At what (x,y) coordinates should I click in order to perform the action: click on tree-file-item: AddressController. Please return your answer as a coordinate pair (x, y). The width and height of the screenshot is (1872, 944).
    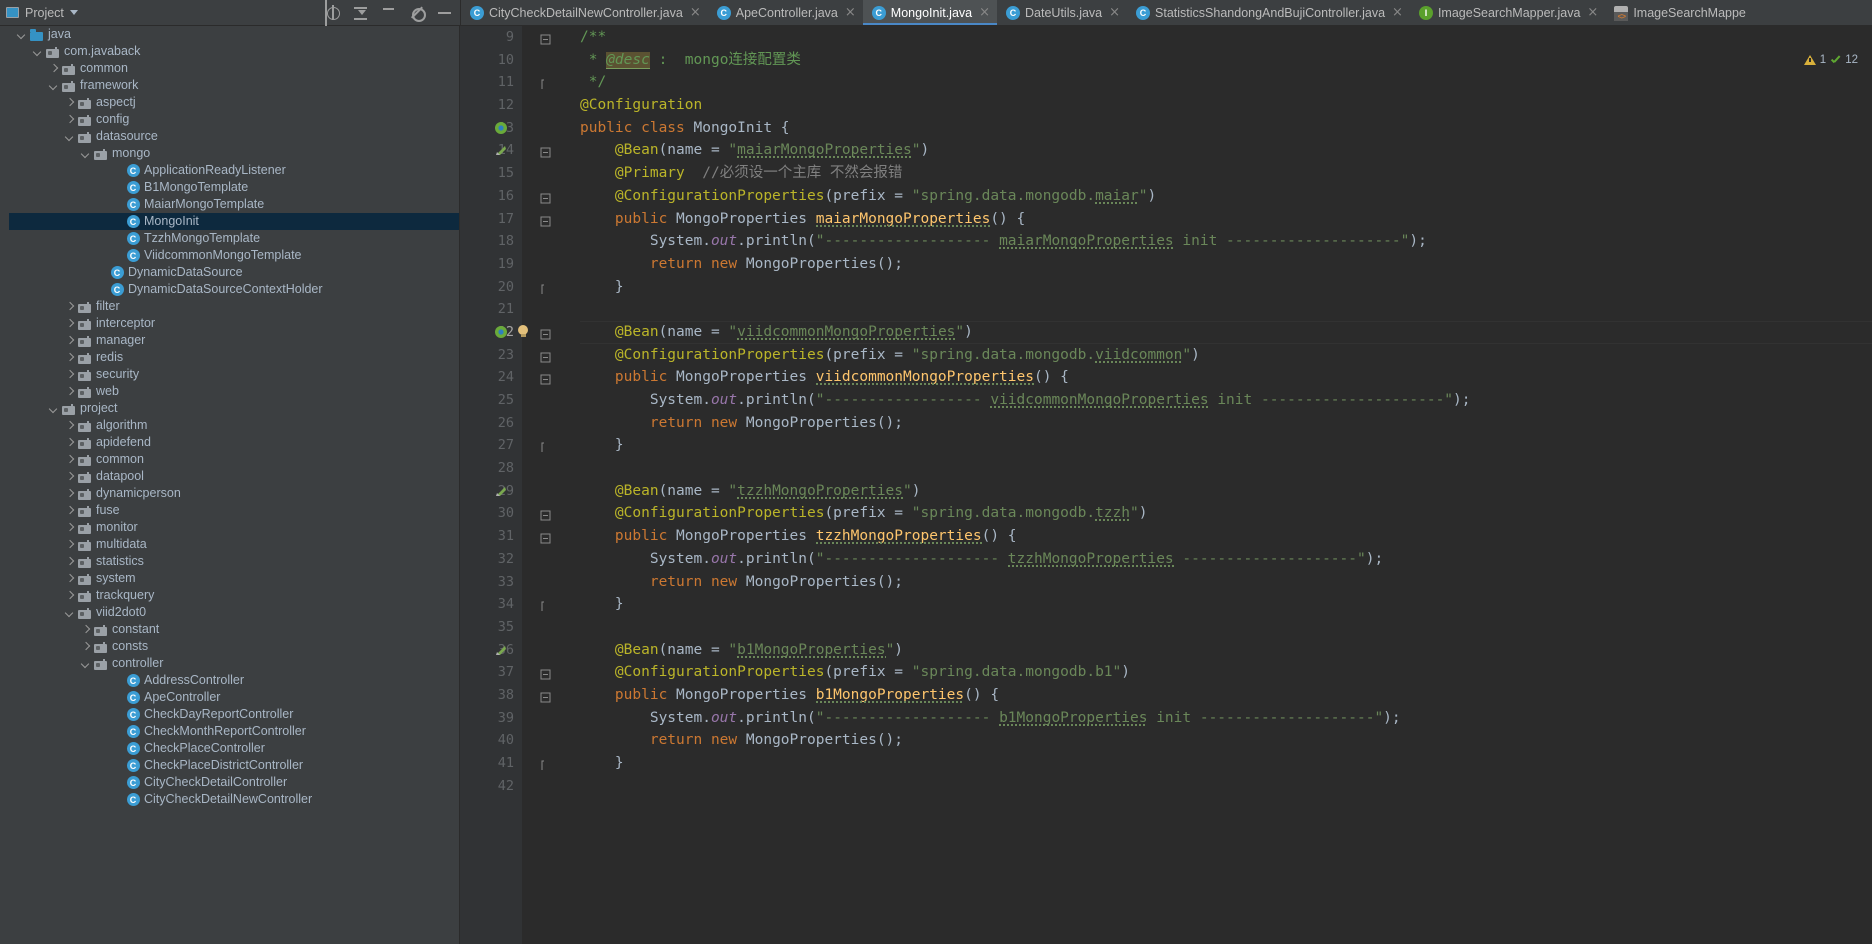
    Looking at the image, I should click on (229, 680).